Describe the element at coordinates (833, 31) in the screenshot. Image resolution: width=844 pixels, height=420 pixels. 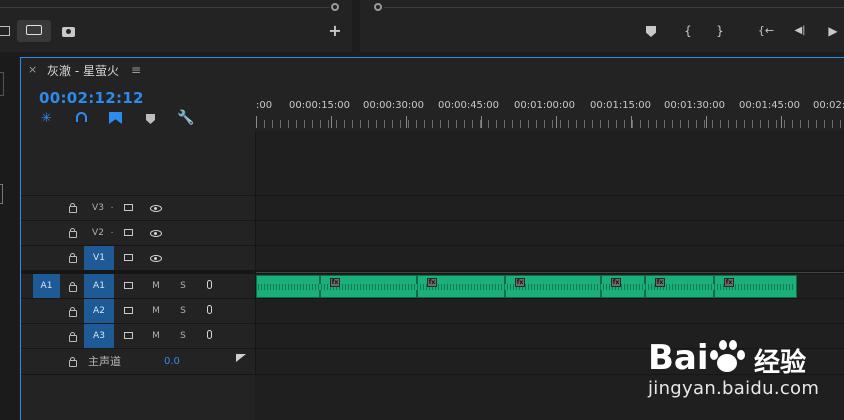
I see `play-button: ▶` at that location.